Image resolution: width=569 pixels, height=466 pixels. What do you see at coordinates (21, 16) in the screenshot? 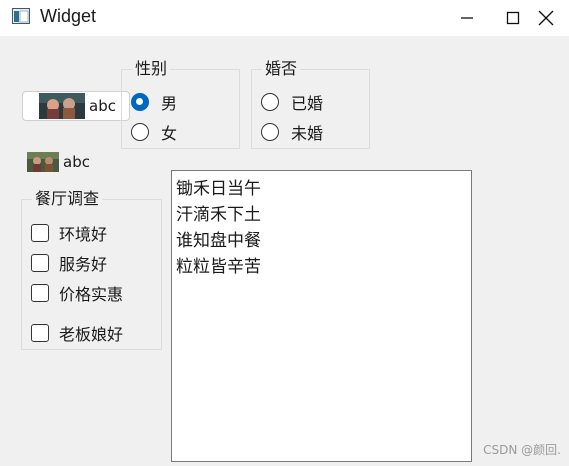
I see `app-icon` at bounding box center [21, 16].